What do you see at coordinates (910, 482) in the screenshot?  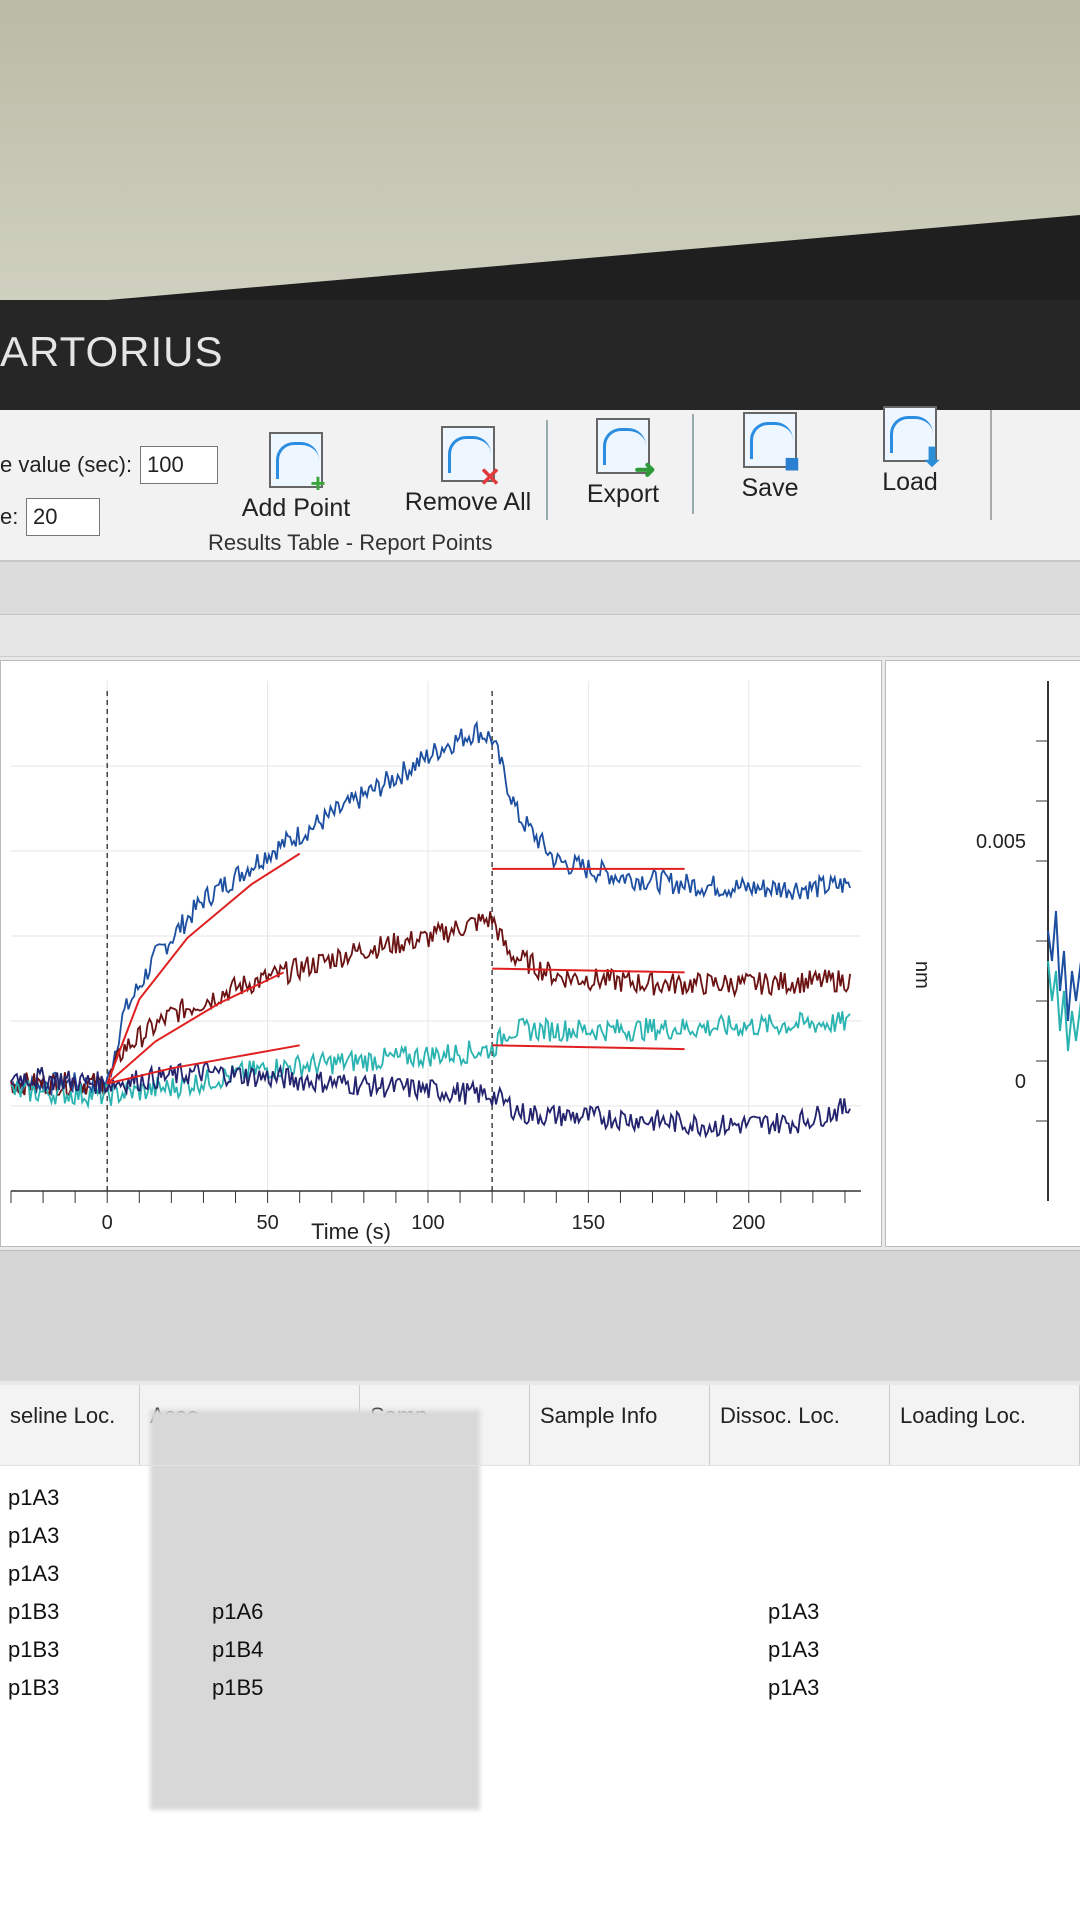 I see `load-label: Load` at bounding box center [910, 482].